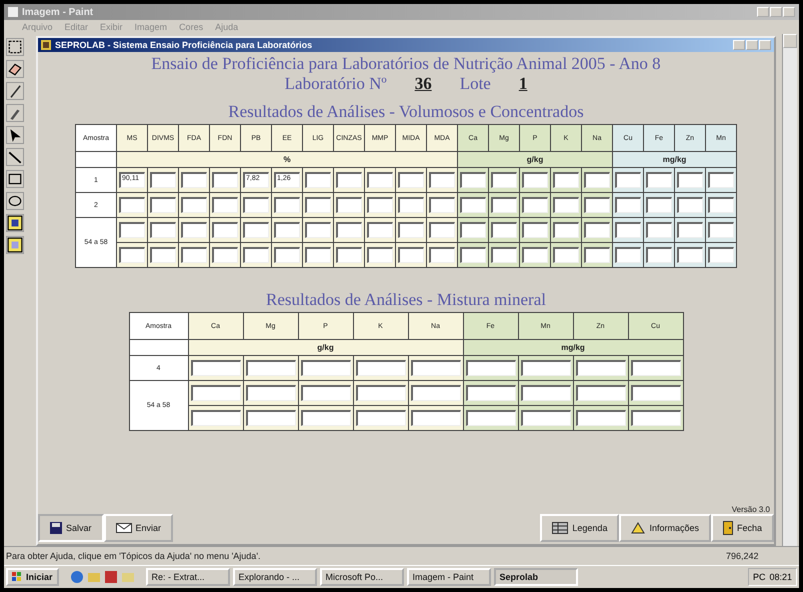 The width and height of the screenshot is (803, 592). What do you see at coordinates (15, 179) in the screenshot?
I see `rectangle-icon` at bounding box center [15, 179].